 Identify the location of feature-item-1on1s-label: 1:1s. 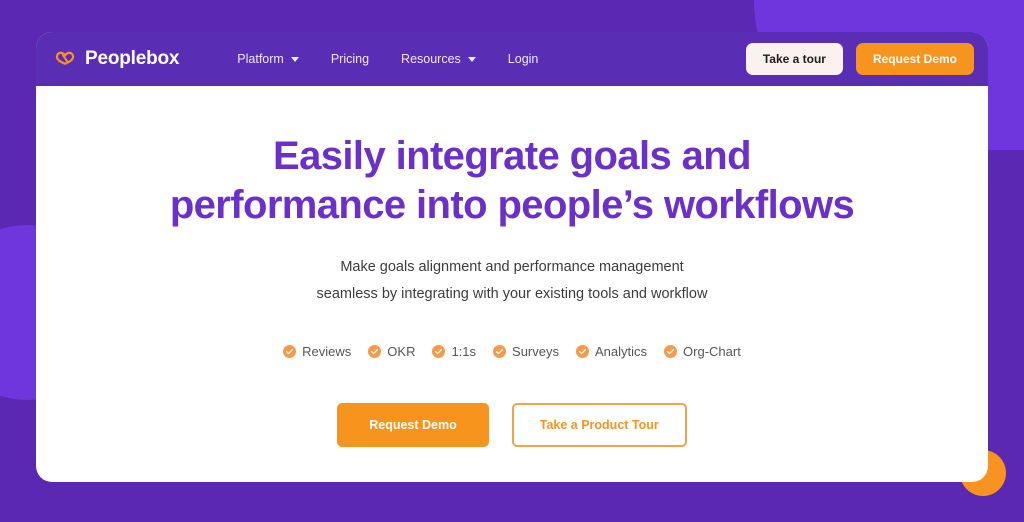
(464, 351).